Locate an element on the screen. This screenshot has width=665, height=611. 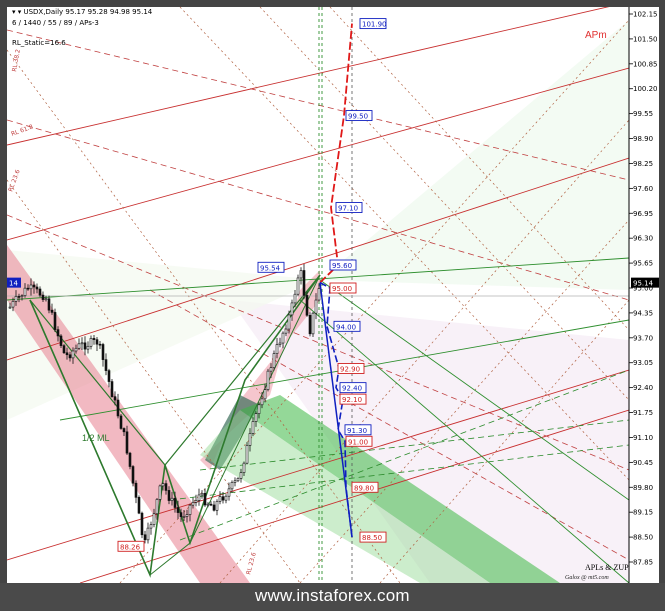
apls-label: APLs & ZUP is located at coordinates (607, 567).